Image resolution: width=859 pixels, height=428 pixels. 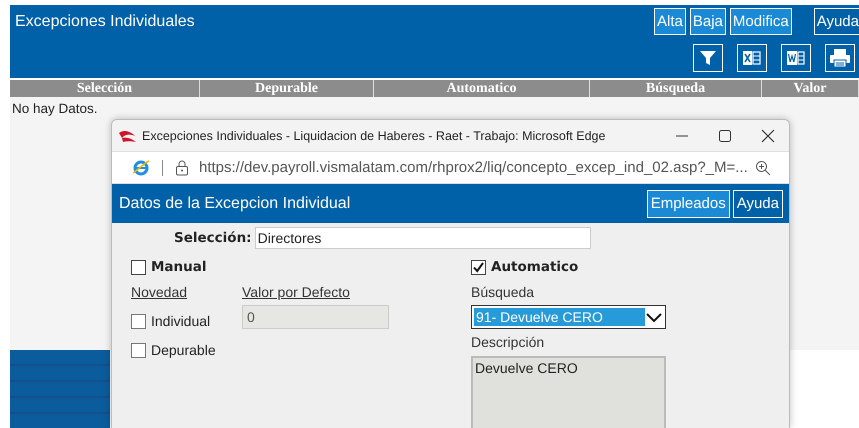 What do you see at coordinates (761, 21) in the screenshot?
I see `toolbar-button: Modifica` at bounding box center [761, 21].